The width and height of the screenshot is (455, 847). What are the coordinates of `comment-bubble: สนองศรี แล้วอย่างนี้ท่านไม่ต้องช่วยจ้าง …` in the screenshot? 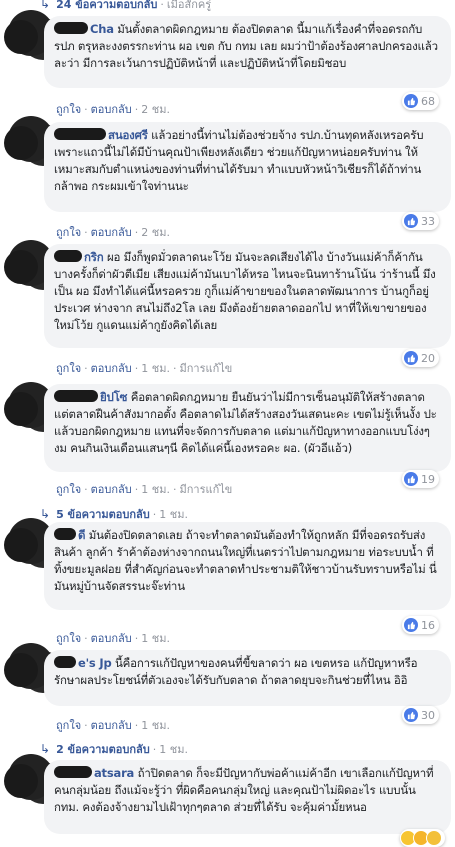 It's located at (247, 167).